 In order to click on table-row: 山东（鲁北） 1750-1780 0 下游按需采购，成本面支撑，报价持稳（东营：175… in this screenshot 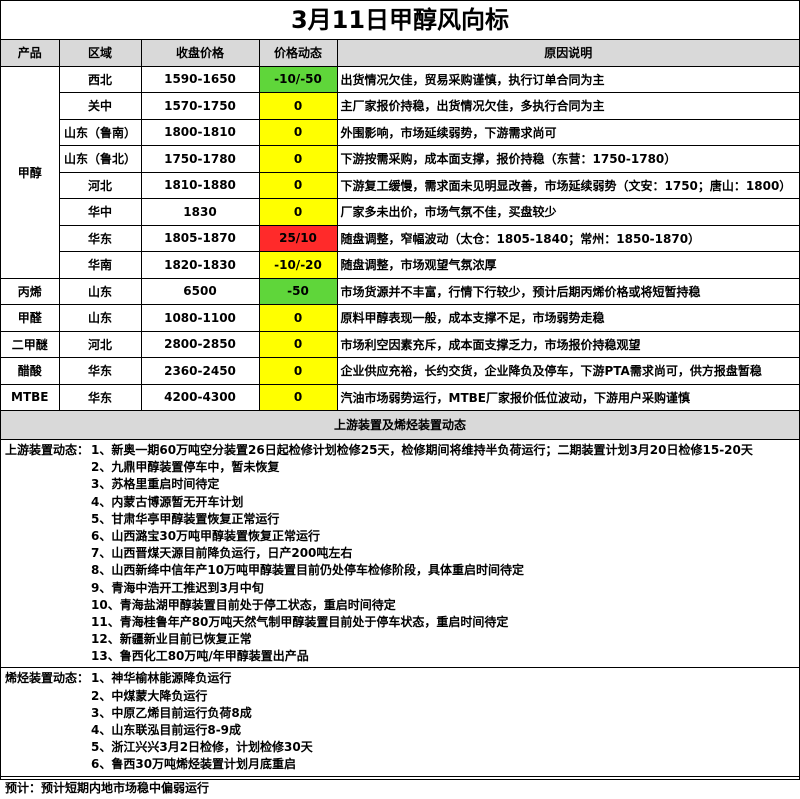, I will do `click(400, 159)`.